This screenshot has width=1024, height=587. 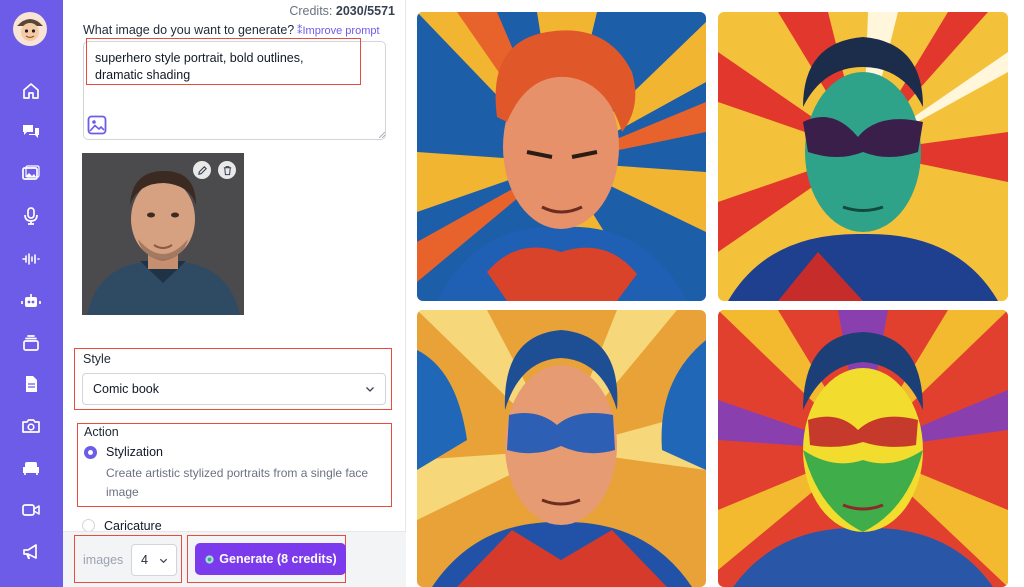 I want to click on sidebar-item-video, so click(x=31, y=510).